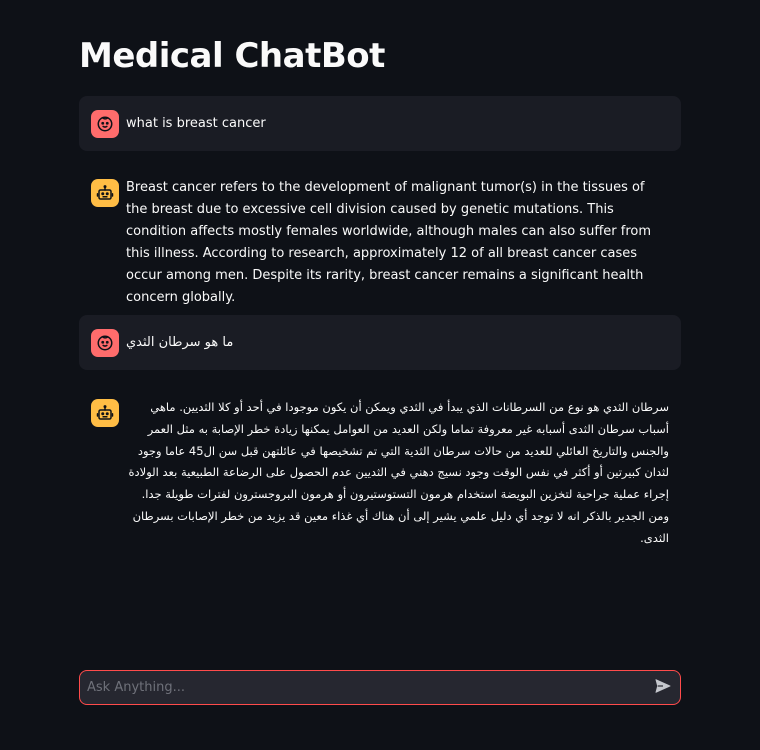 This screenshot has width=760, height=750. I want to click on chat-message-user: what is breast cancer, so click(380, 123).